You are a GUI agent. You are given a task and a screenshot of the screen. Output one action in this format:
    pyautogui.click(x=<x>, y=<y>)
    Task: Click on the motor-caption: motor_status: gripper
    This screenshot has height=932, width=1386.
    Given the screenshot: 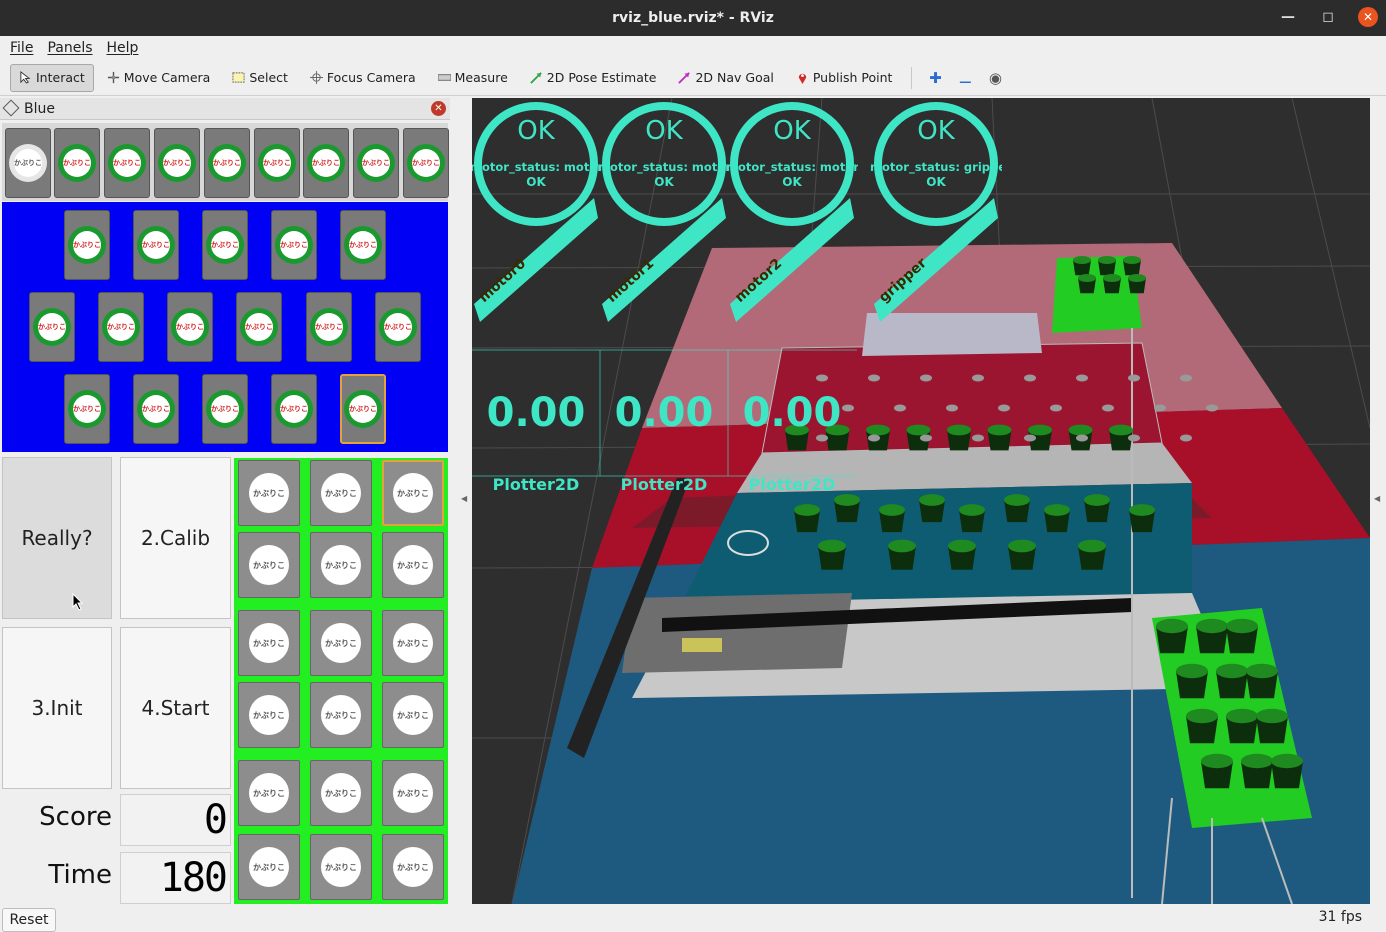 What is the action you would take?
    pyautogui.click(x=936, y=167)
    